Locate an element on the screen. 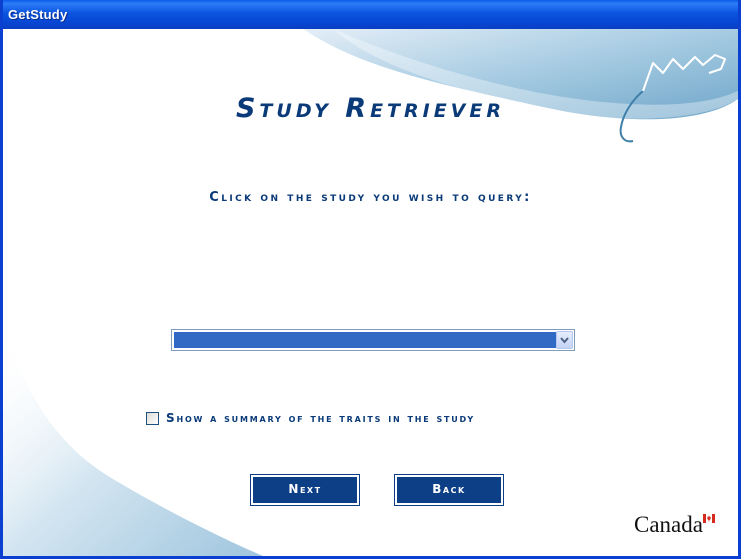  title-bar: GetStudy is located at coordinates (370, 14).